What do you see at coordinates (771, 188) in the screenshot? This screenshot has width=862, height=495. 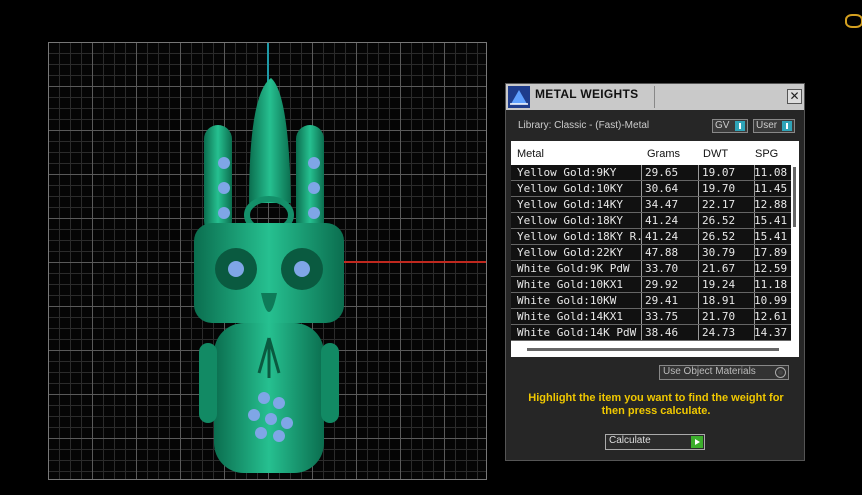 I see `table-cell: 11.45` at bounding box center [771, 188].